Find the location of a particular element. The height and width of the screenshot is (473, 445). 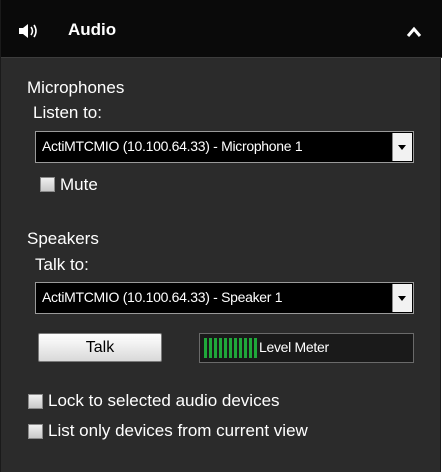

microphone-select-value: ActiMTCMIO (10.100.64.33) - Microphone 1 is located at coordinates (172, 146).